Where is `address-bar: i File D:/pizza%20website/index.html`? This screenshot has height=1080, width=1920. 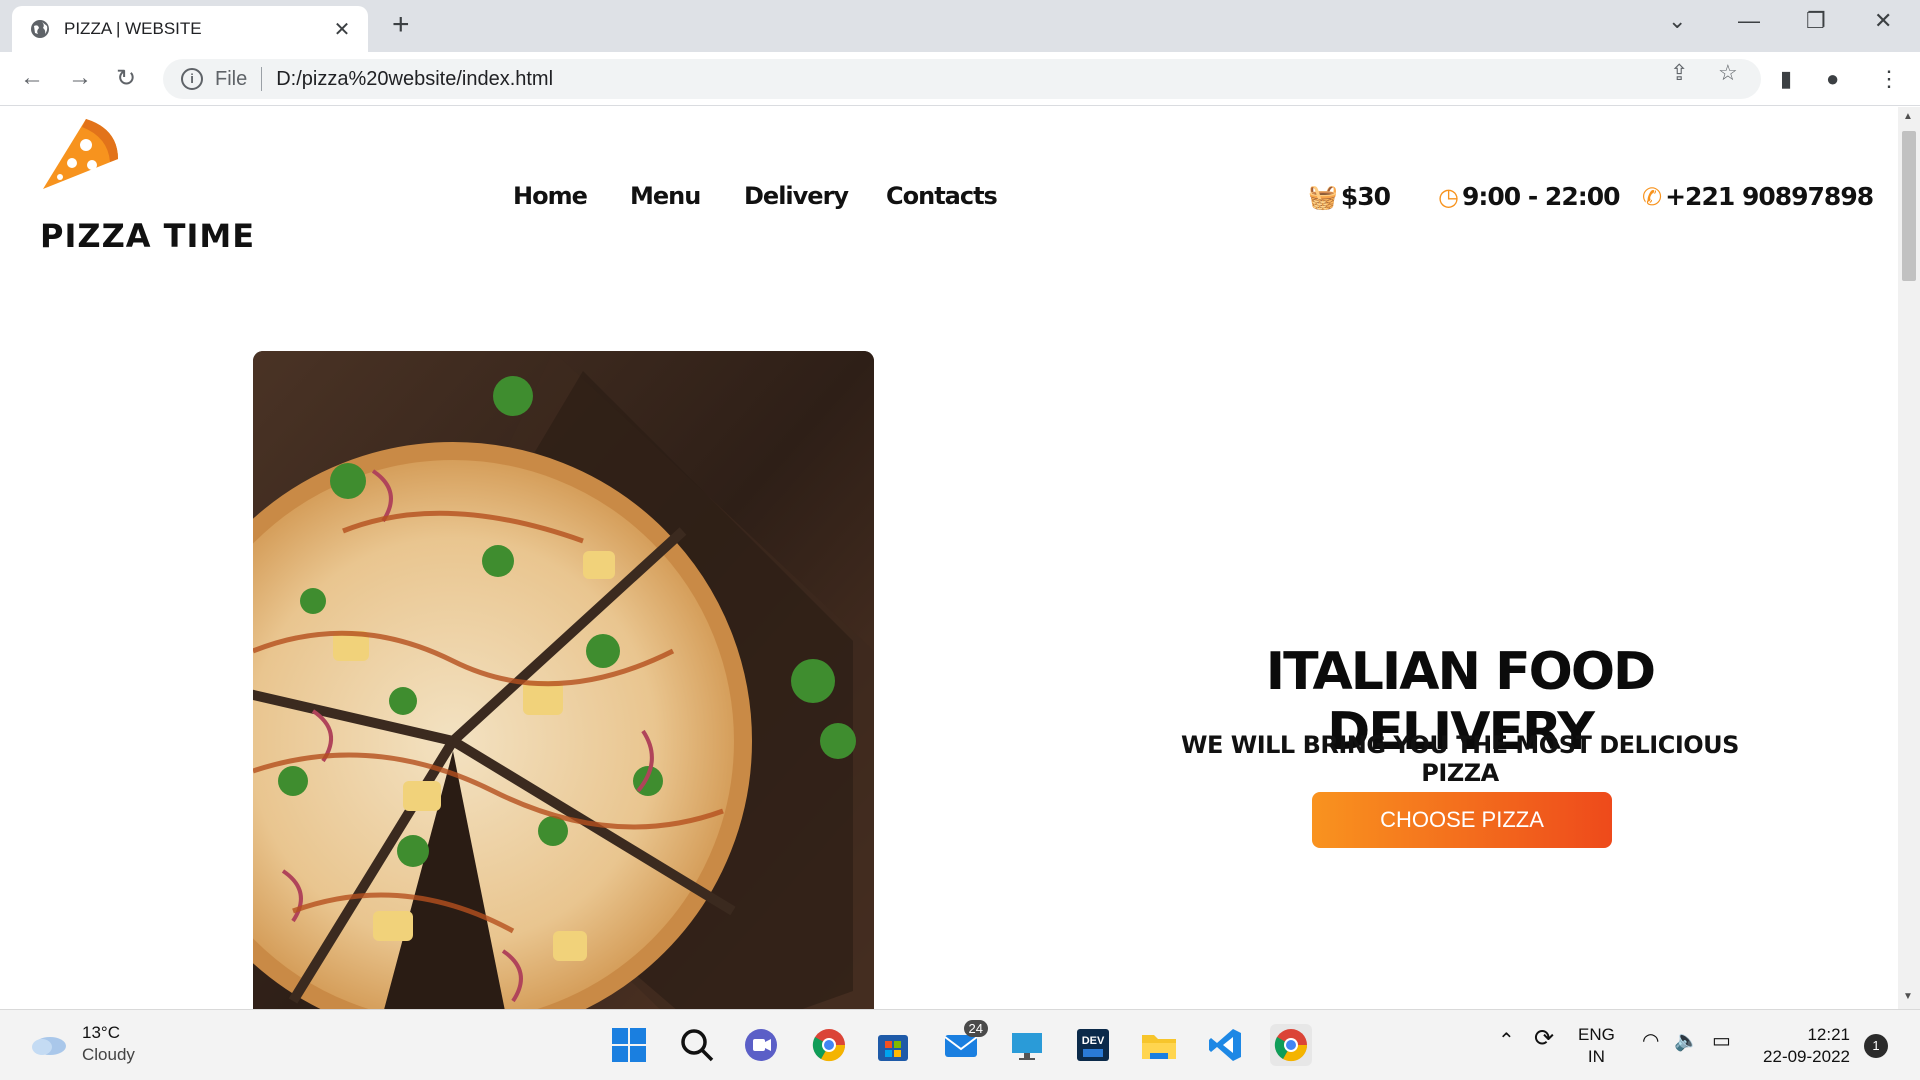 address-bar: i File D:/pizza%20website/index.html is located at coordinates (962, 79).